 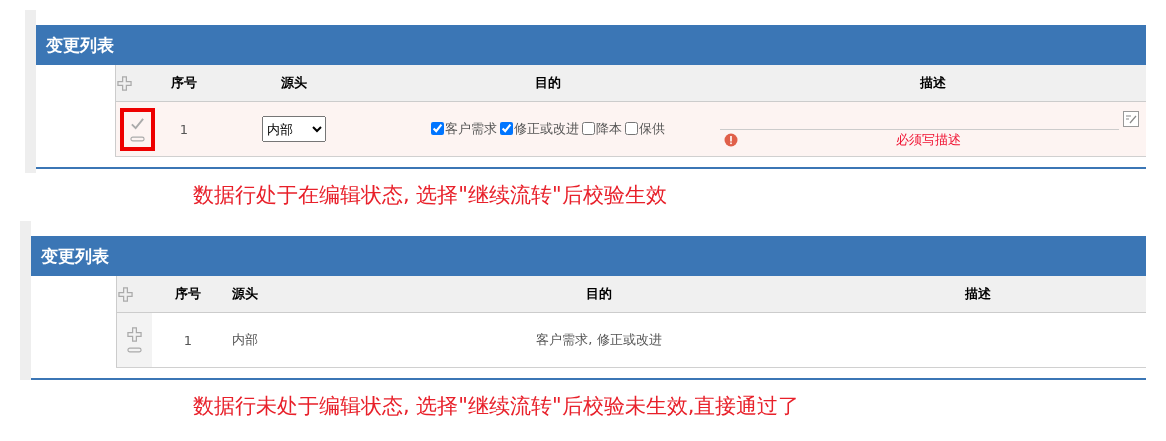 What do you see at coordinates (137, 123) in the screenshot?
I see `check-icon` at bounding box center [137, 123].